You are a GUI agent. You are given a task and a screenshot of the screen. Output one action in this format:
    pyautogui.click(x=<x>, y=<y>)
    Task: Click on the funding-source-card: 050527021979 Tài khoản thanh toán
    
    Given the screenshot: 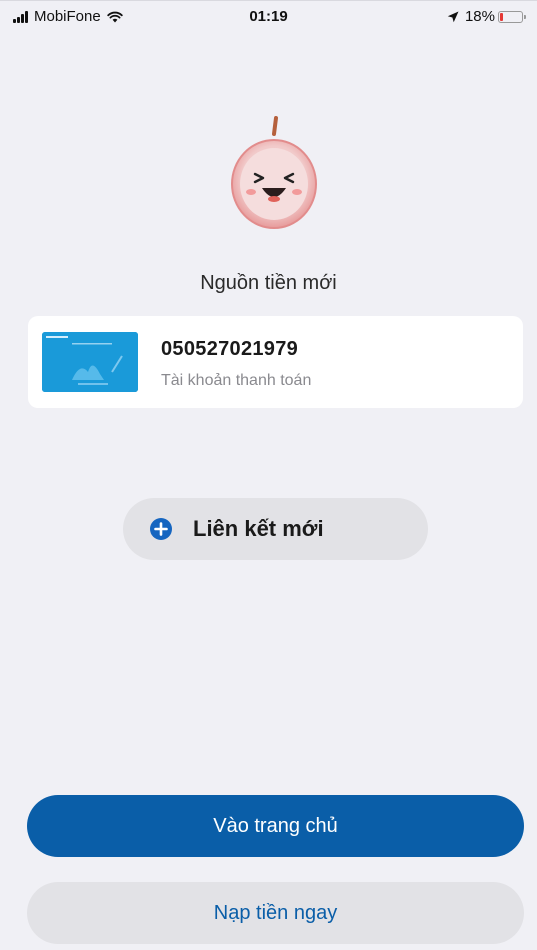 What is the action you would take?
    pyautogui.click(x=275, y=362)
    